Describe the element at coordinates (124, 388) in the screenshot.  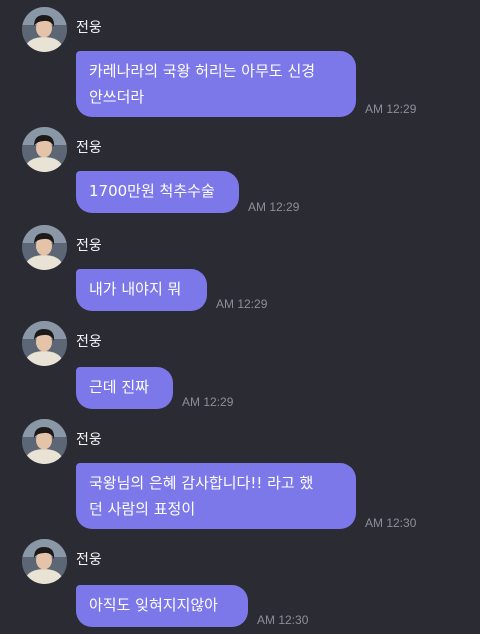
I see `message-bubble: 근데 진짜` at that location.